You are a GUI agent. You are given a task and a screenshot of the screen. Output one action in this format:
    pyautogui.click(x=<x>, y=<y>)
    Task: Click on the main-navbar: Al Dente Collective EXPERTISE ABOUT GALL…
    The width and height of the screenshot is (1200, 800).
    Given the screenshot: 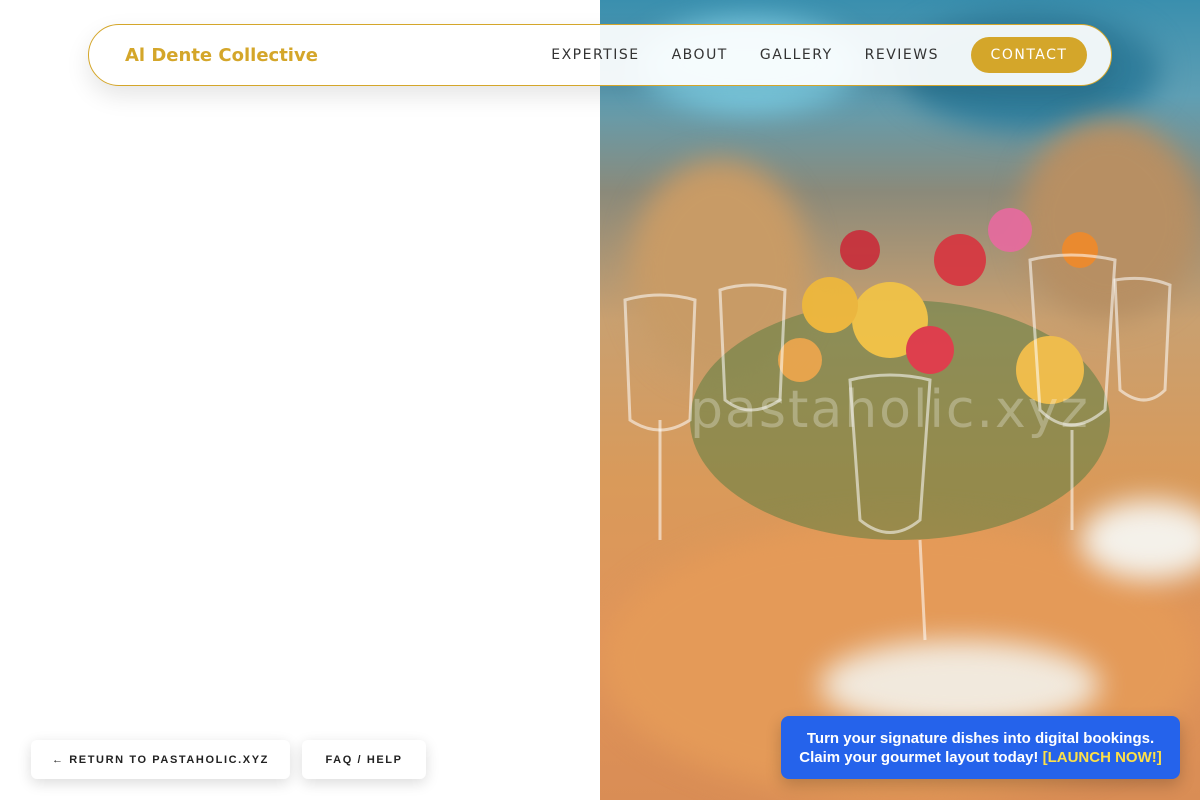 What is the action you would take?
    pyautogui.click(x=600, y=55)
    